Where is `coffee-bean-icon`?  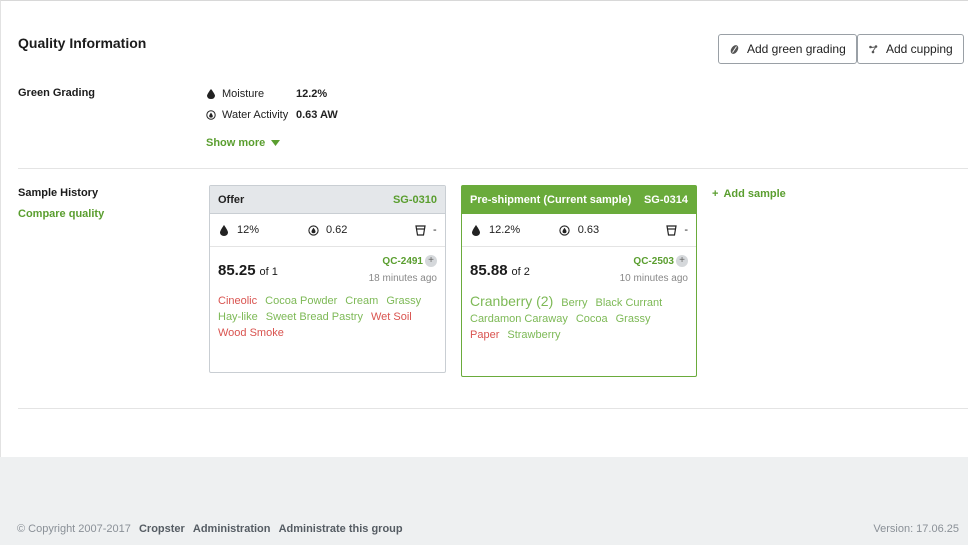 coffee-bean-icon is located at coordinates (734, 49).